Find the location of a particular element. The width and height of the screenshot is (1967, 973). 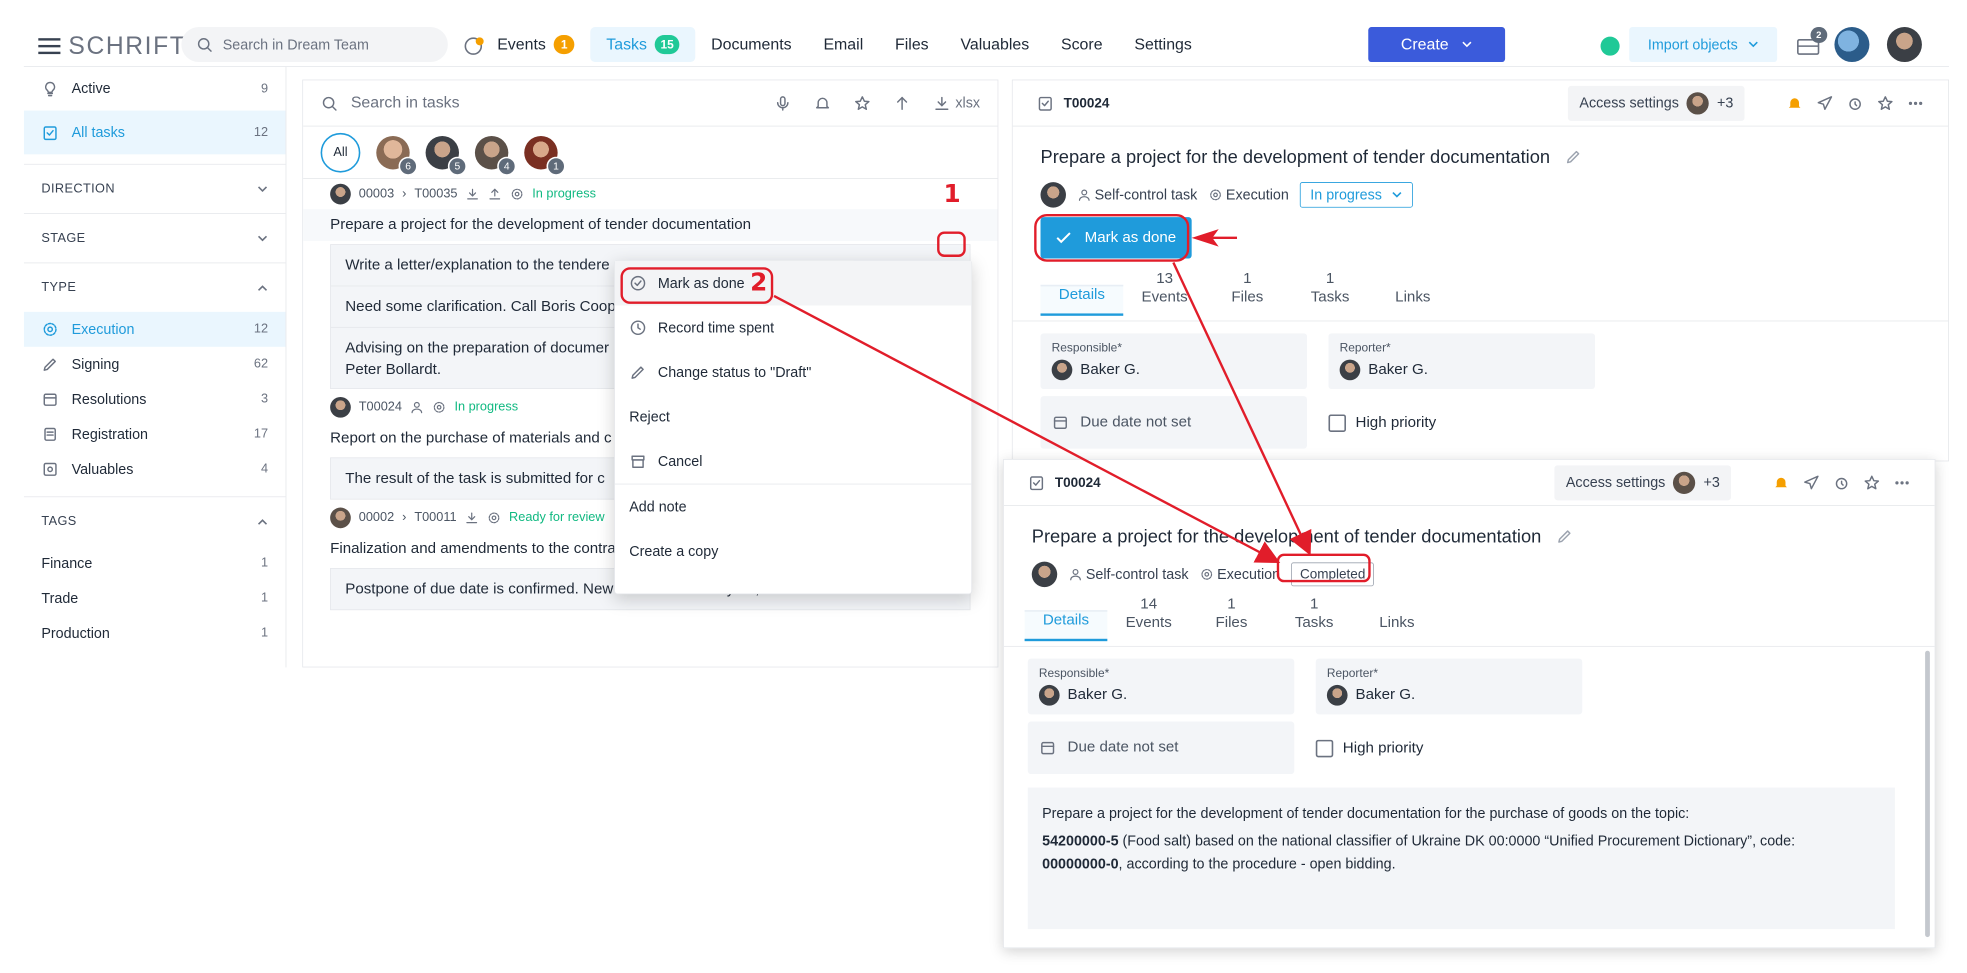

annotation-arrows is located at coordinates (1042, 396).